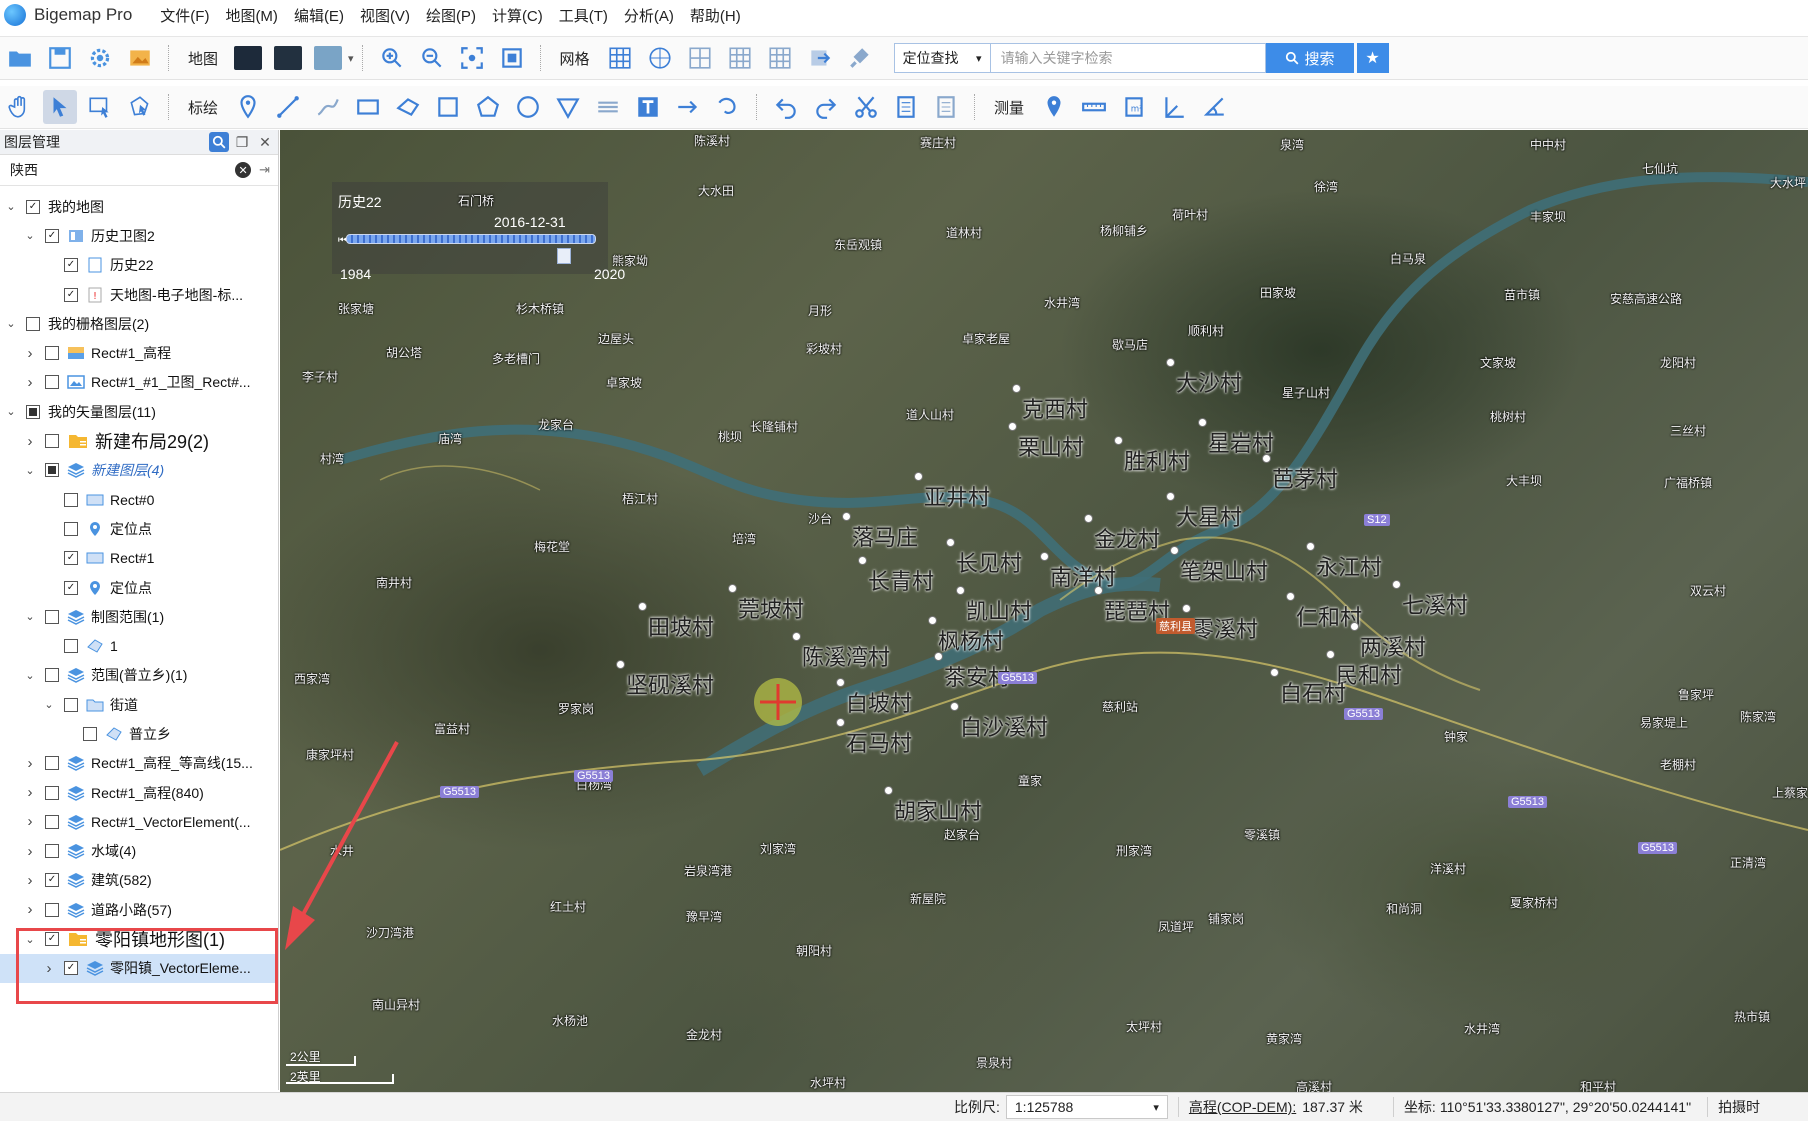 This screenshot has height=1121, width=1808. Describe the element at coordinates (620, 58) in the screenshot. I see `grid-icon` at that location.